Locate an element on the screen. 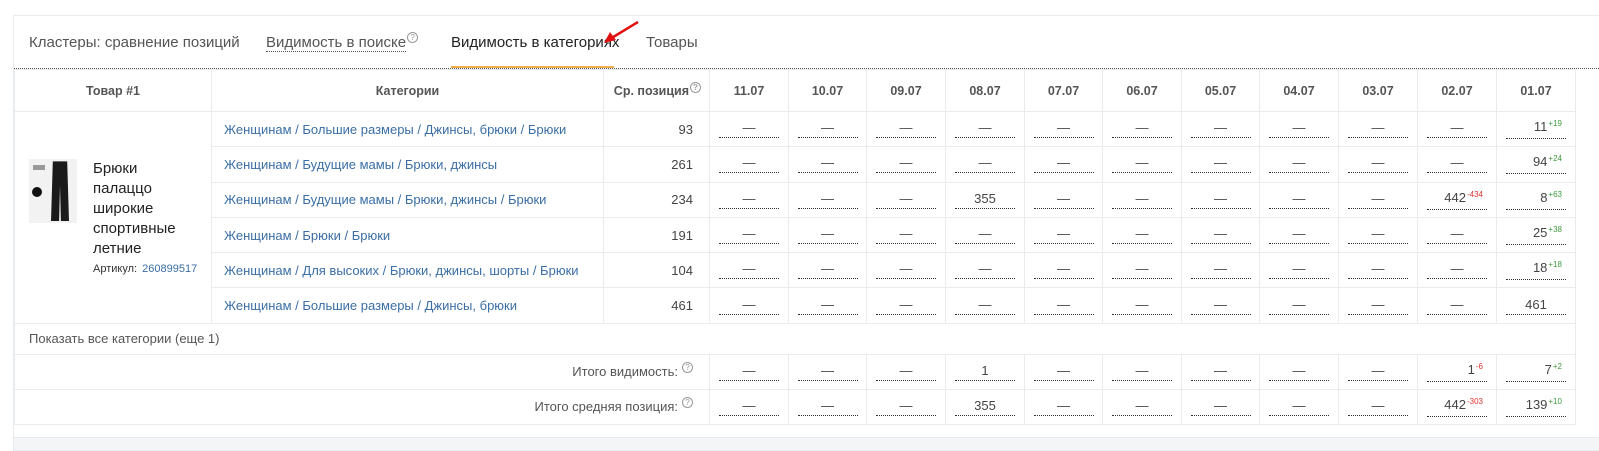  position-value: 18+18 is located at coordinates (1536, 270).